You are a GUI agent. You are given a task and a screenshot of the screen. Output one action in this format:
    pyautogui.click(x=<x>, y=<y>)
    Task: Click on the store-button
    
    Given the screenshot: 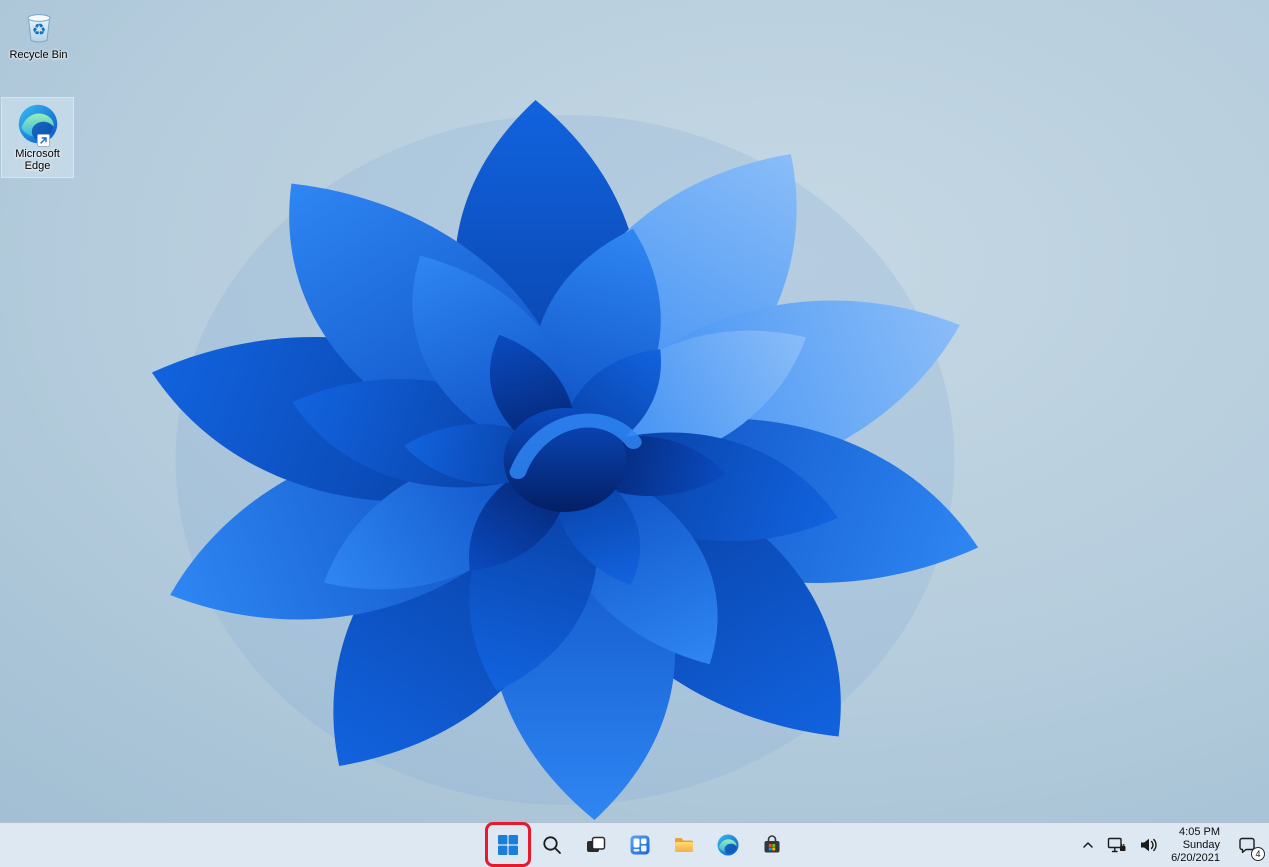 What is the action you would take?
    pyautogui.click(x=772, y=845)
    